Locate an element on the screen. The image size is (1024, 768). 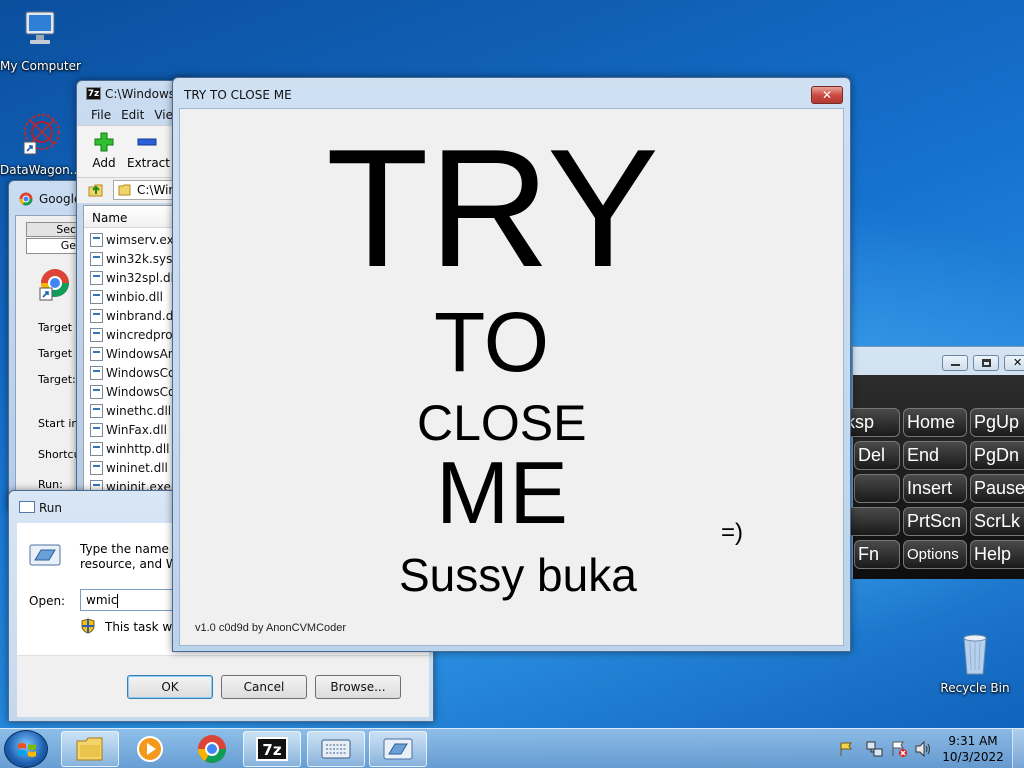
file-row: wininet.dll is located at coordinates (129, 467).